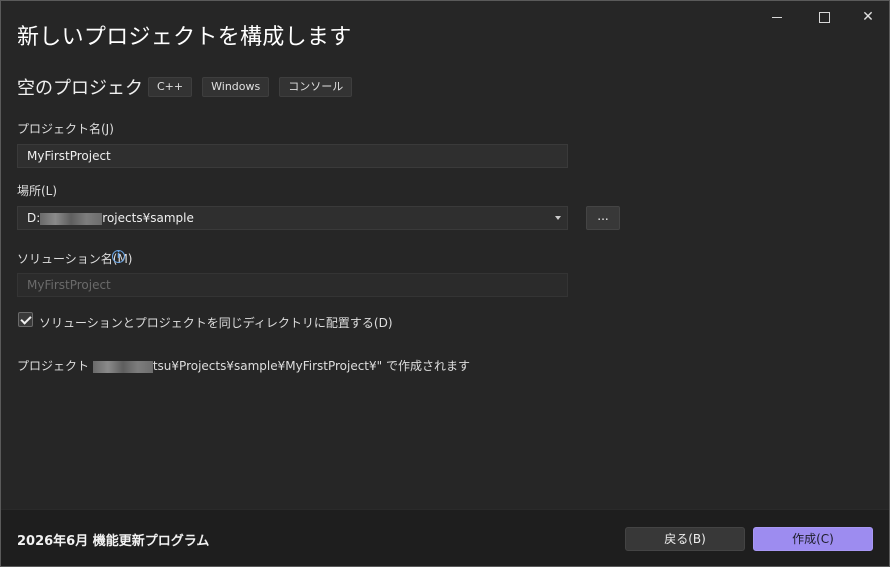 This screenshot has width=890, height=567. What do you see at coordinates (34, 218) in the screenshot?
I see `location-prefix: D:` at bounding box center [34, 218].